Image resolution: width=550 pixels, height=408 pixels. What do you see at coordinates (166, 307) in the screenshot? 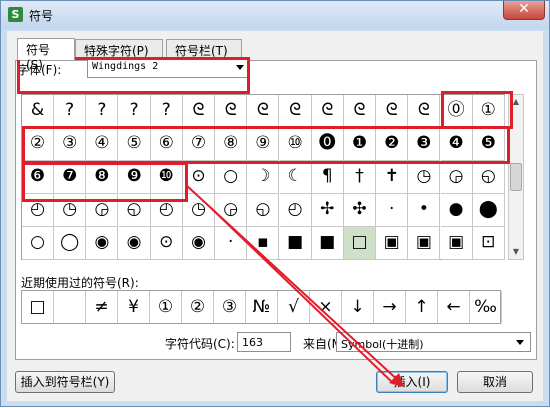
I see `recent-symbol: ①` at bounding box center [166, 307].